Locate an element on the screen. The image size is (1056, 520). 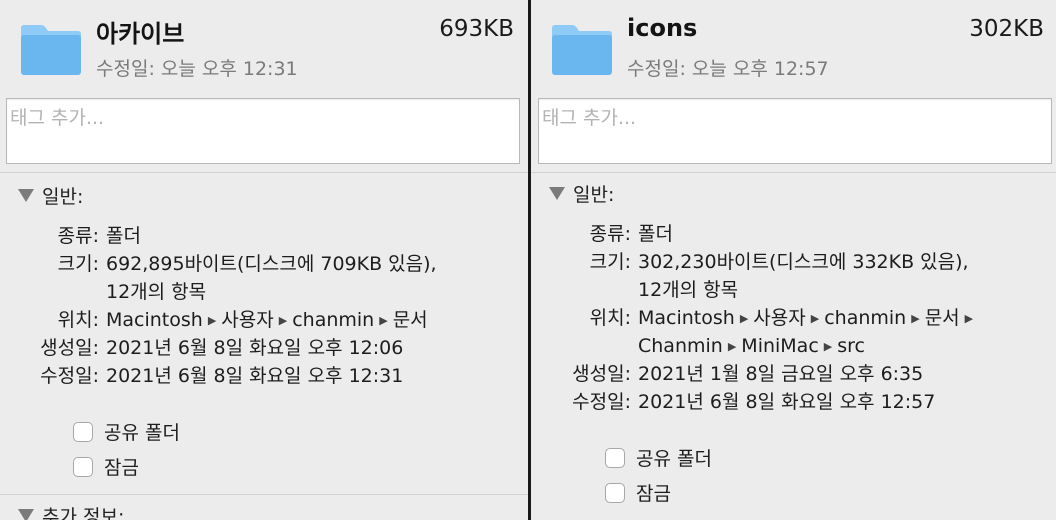
modified-value: 2021년 6월 8일 화요일 오후 12:31 is located at coordinates (255, 376).